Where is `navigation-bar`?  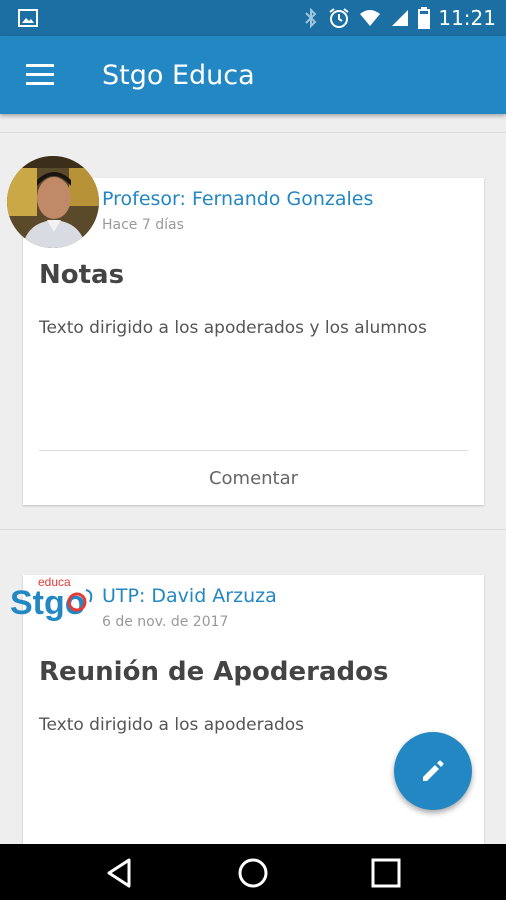 navigation-bar is located at coordinates (253, 872).